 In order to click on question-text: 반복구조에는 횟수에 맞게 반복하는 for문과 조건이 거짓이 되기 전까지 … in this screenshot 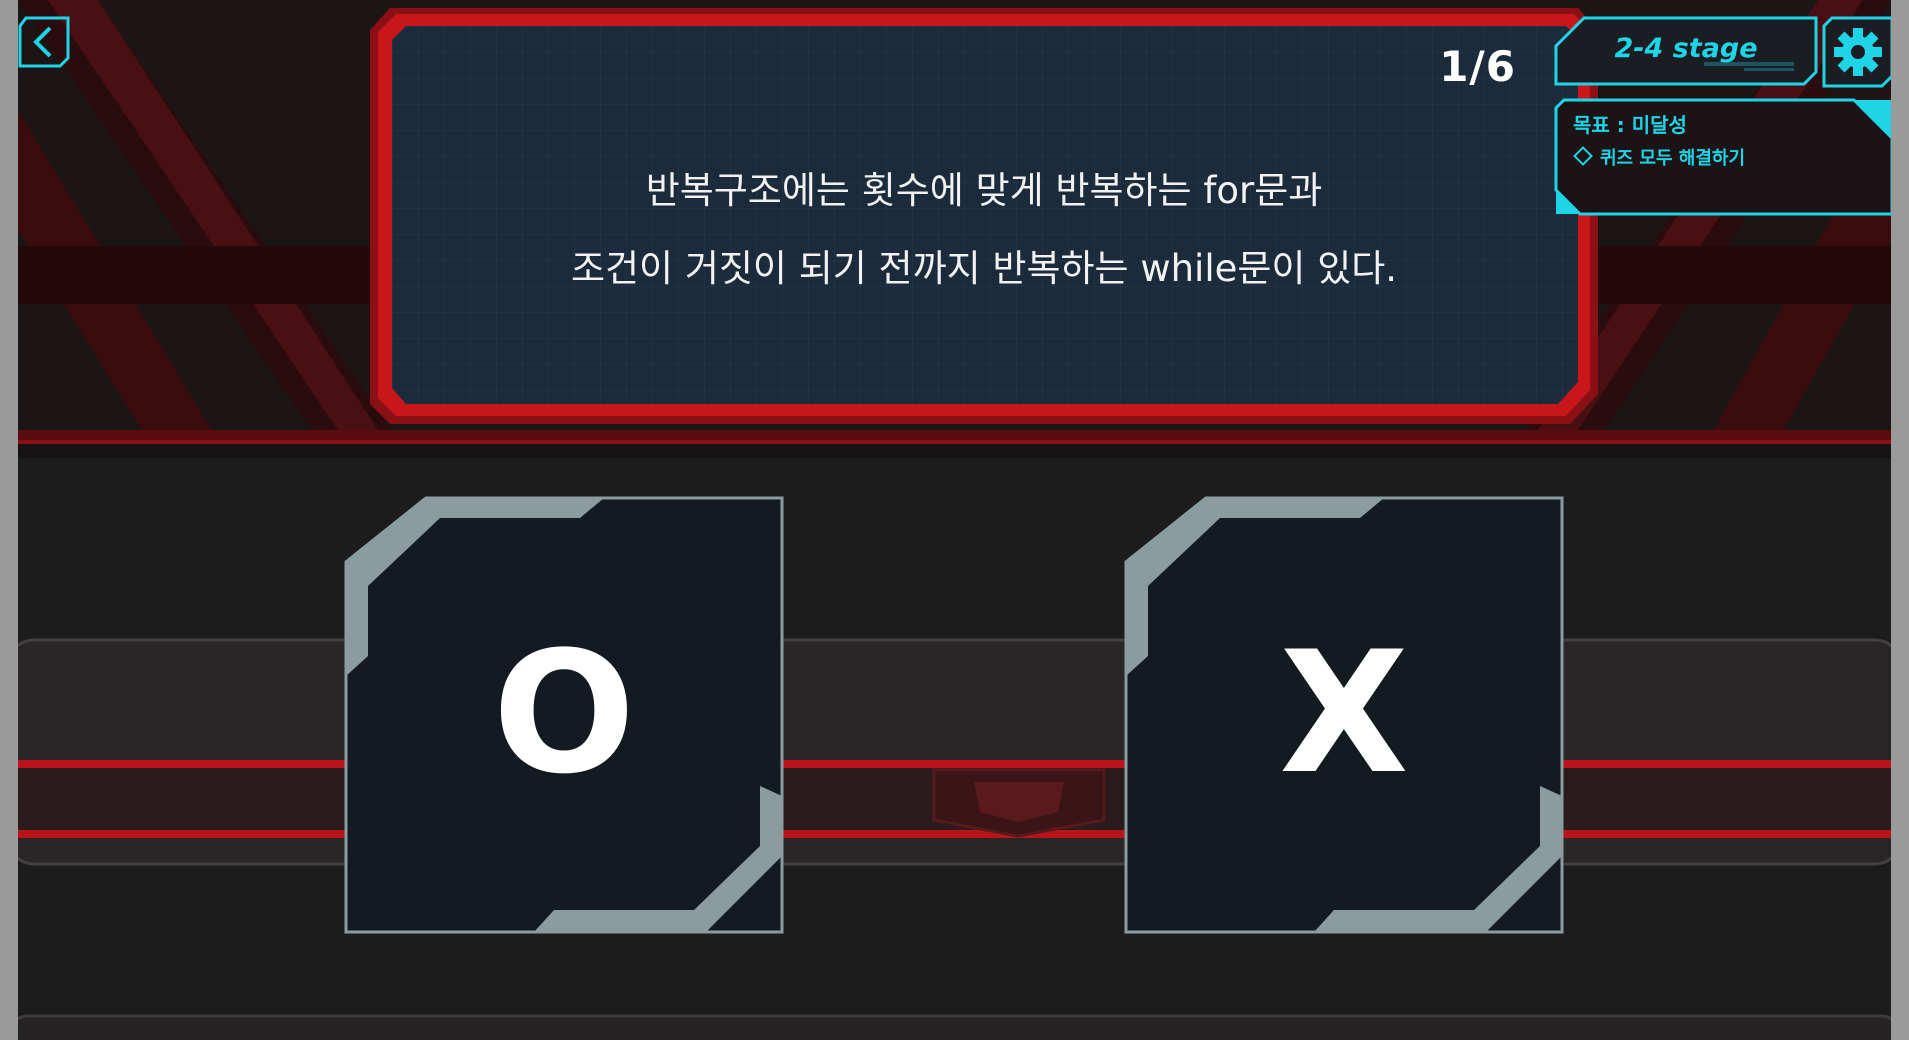, I will do `click(984, 230)`.